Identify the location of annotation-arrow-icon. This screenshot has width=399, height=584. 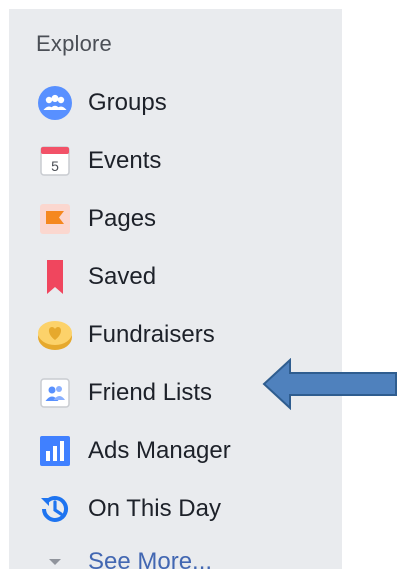
(329, 384).